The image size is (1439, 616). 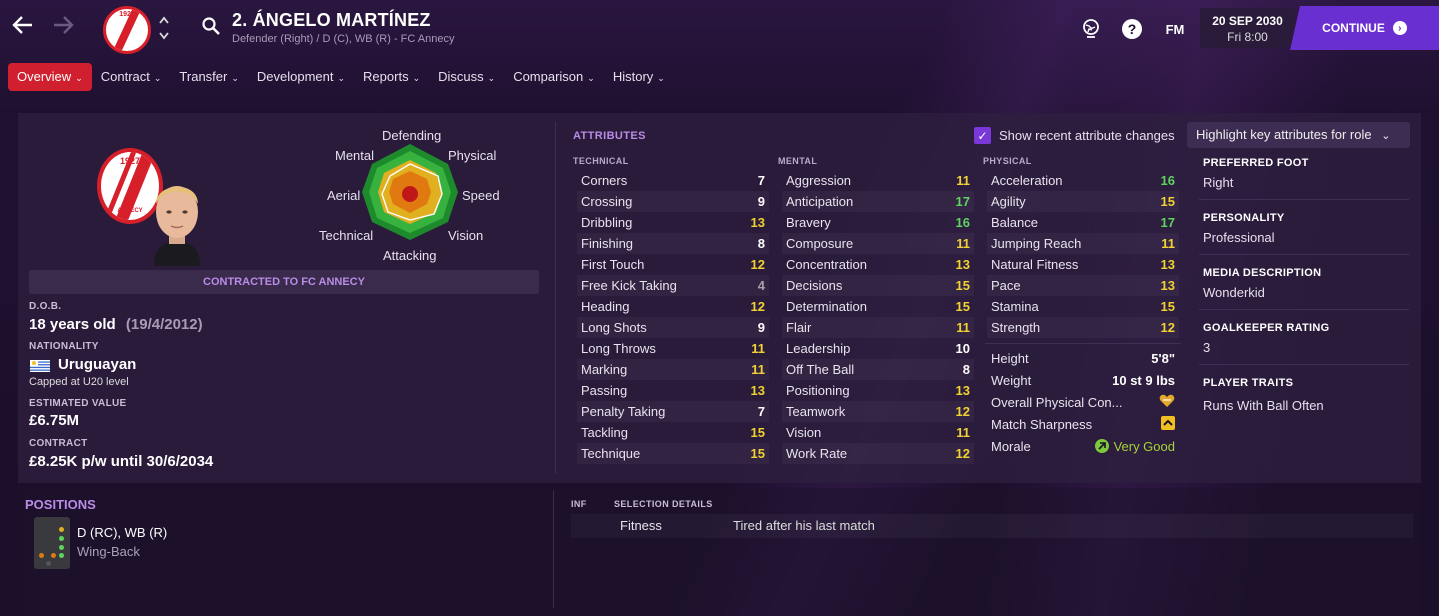 I want to click on attribute-row: Marking 11, so click(x=673, y=369).